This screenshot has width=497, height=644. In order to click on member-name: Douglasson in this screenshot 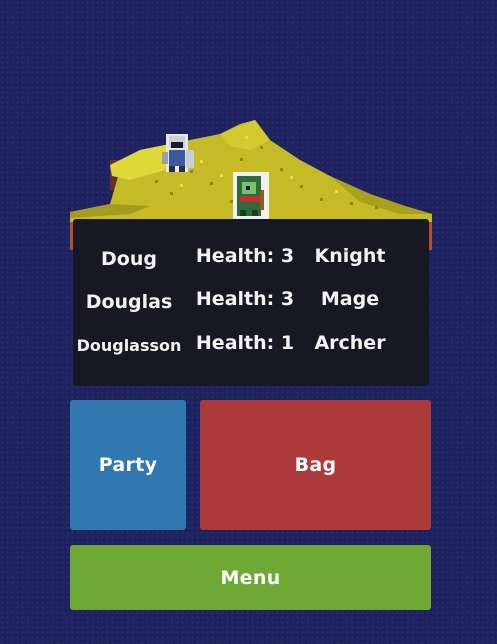, I will do `click(129, 345)`.